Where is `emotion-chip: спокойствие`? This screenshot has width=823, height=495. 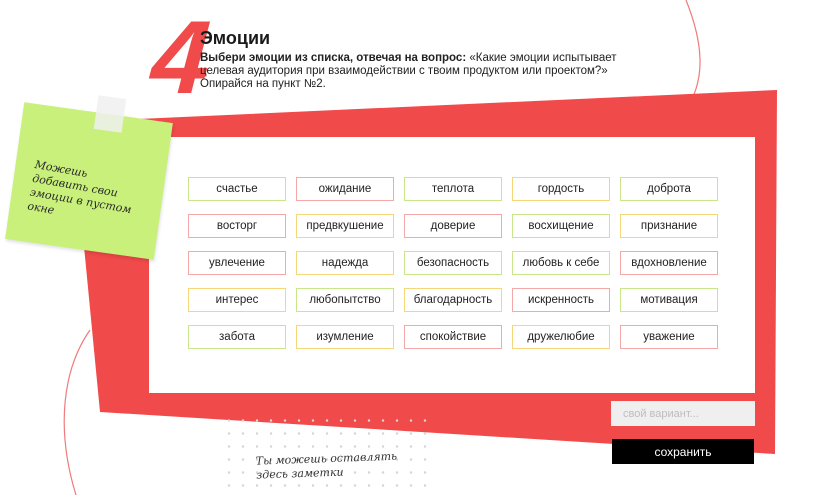 emotion-chip: спокойствие is located at coordinates (453, 337).